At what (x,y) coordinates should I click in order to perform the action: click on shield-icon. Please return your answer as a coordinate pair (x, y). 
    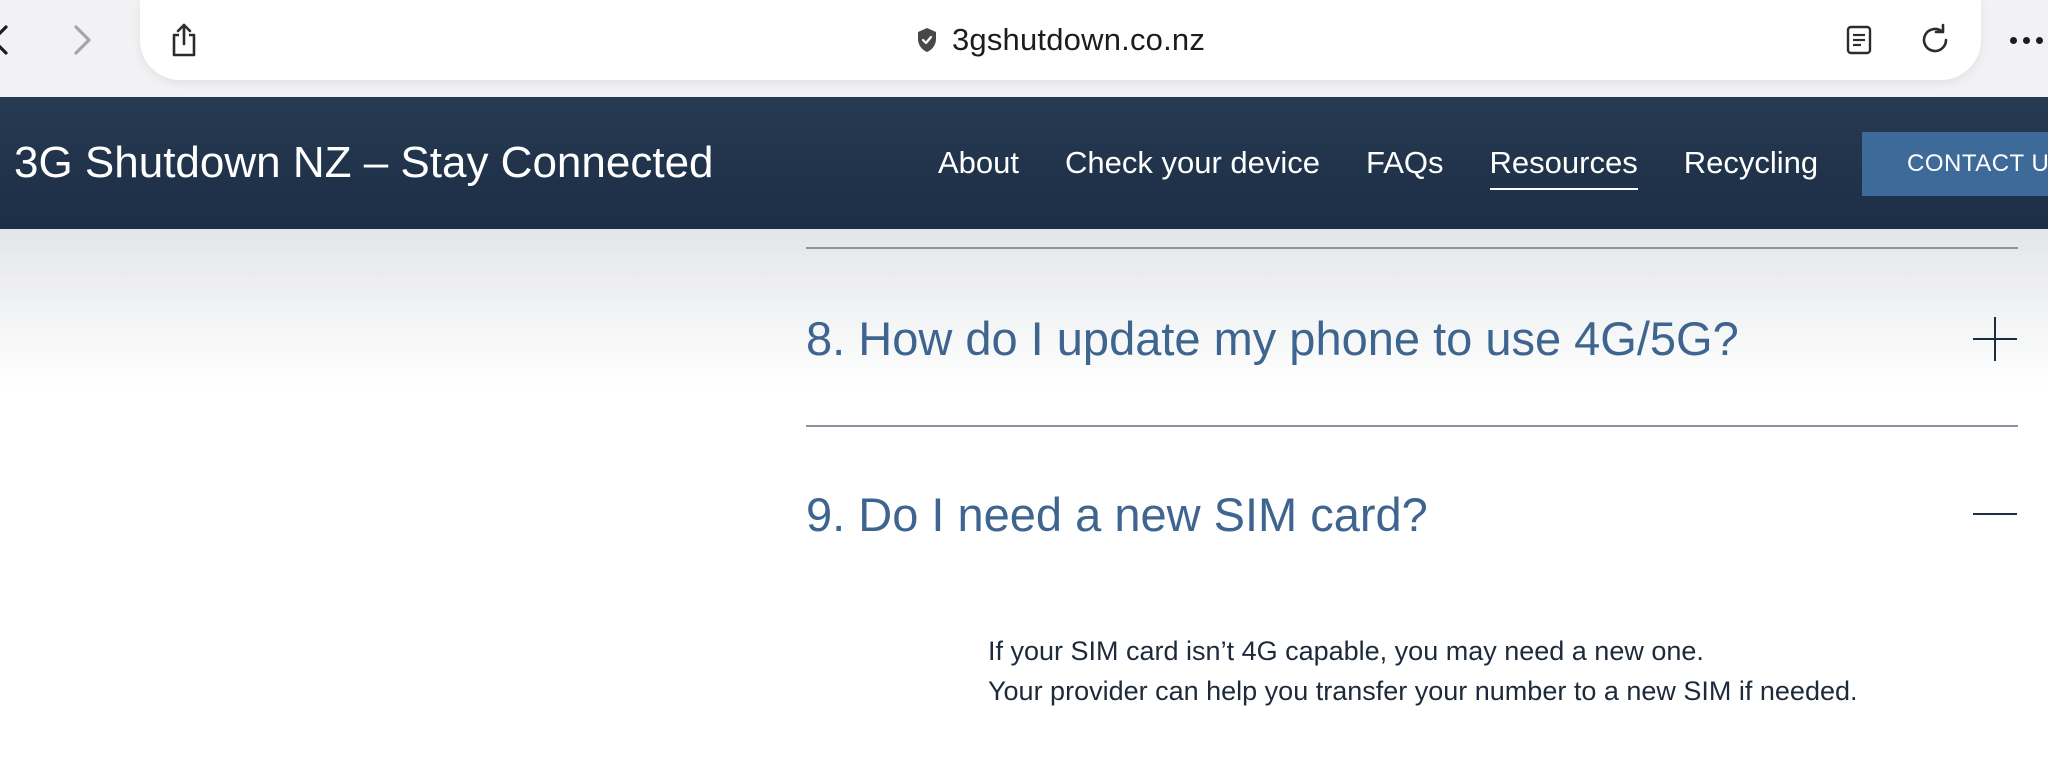
    Looking at the image, I should click on (926, 40).